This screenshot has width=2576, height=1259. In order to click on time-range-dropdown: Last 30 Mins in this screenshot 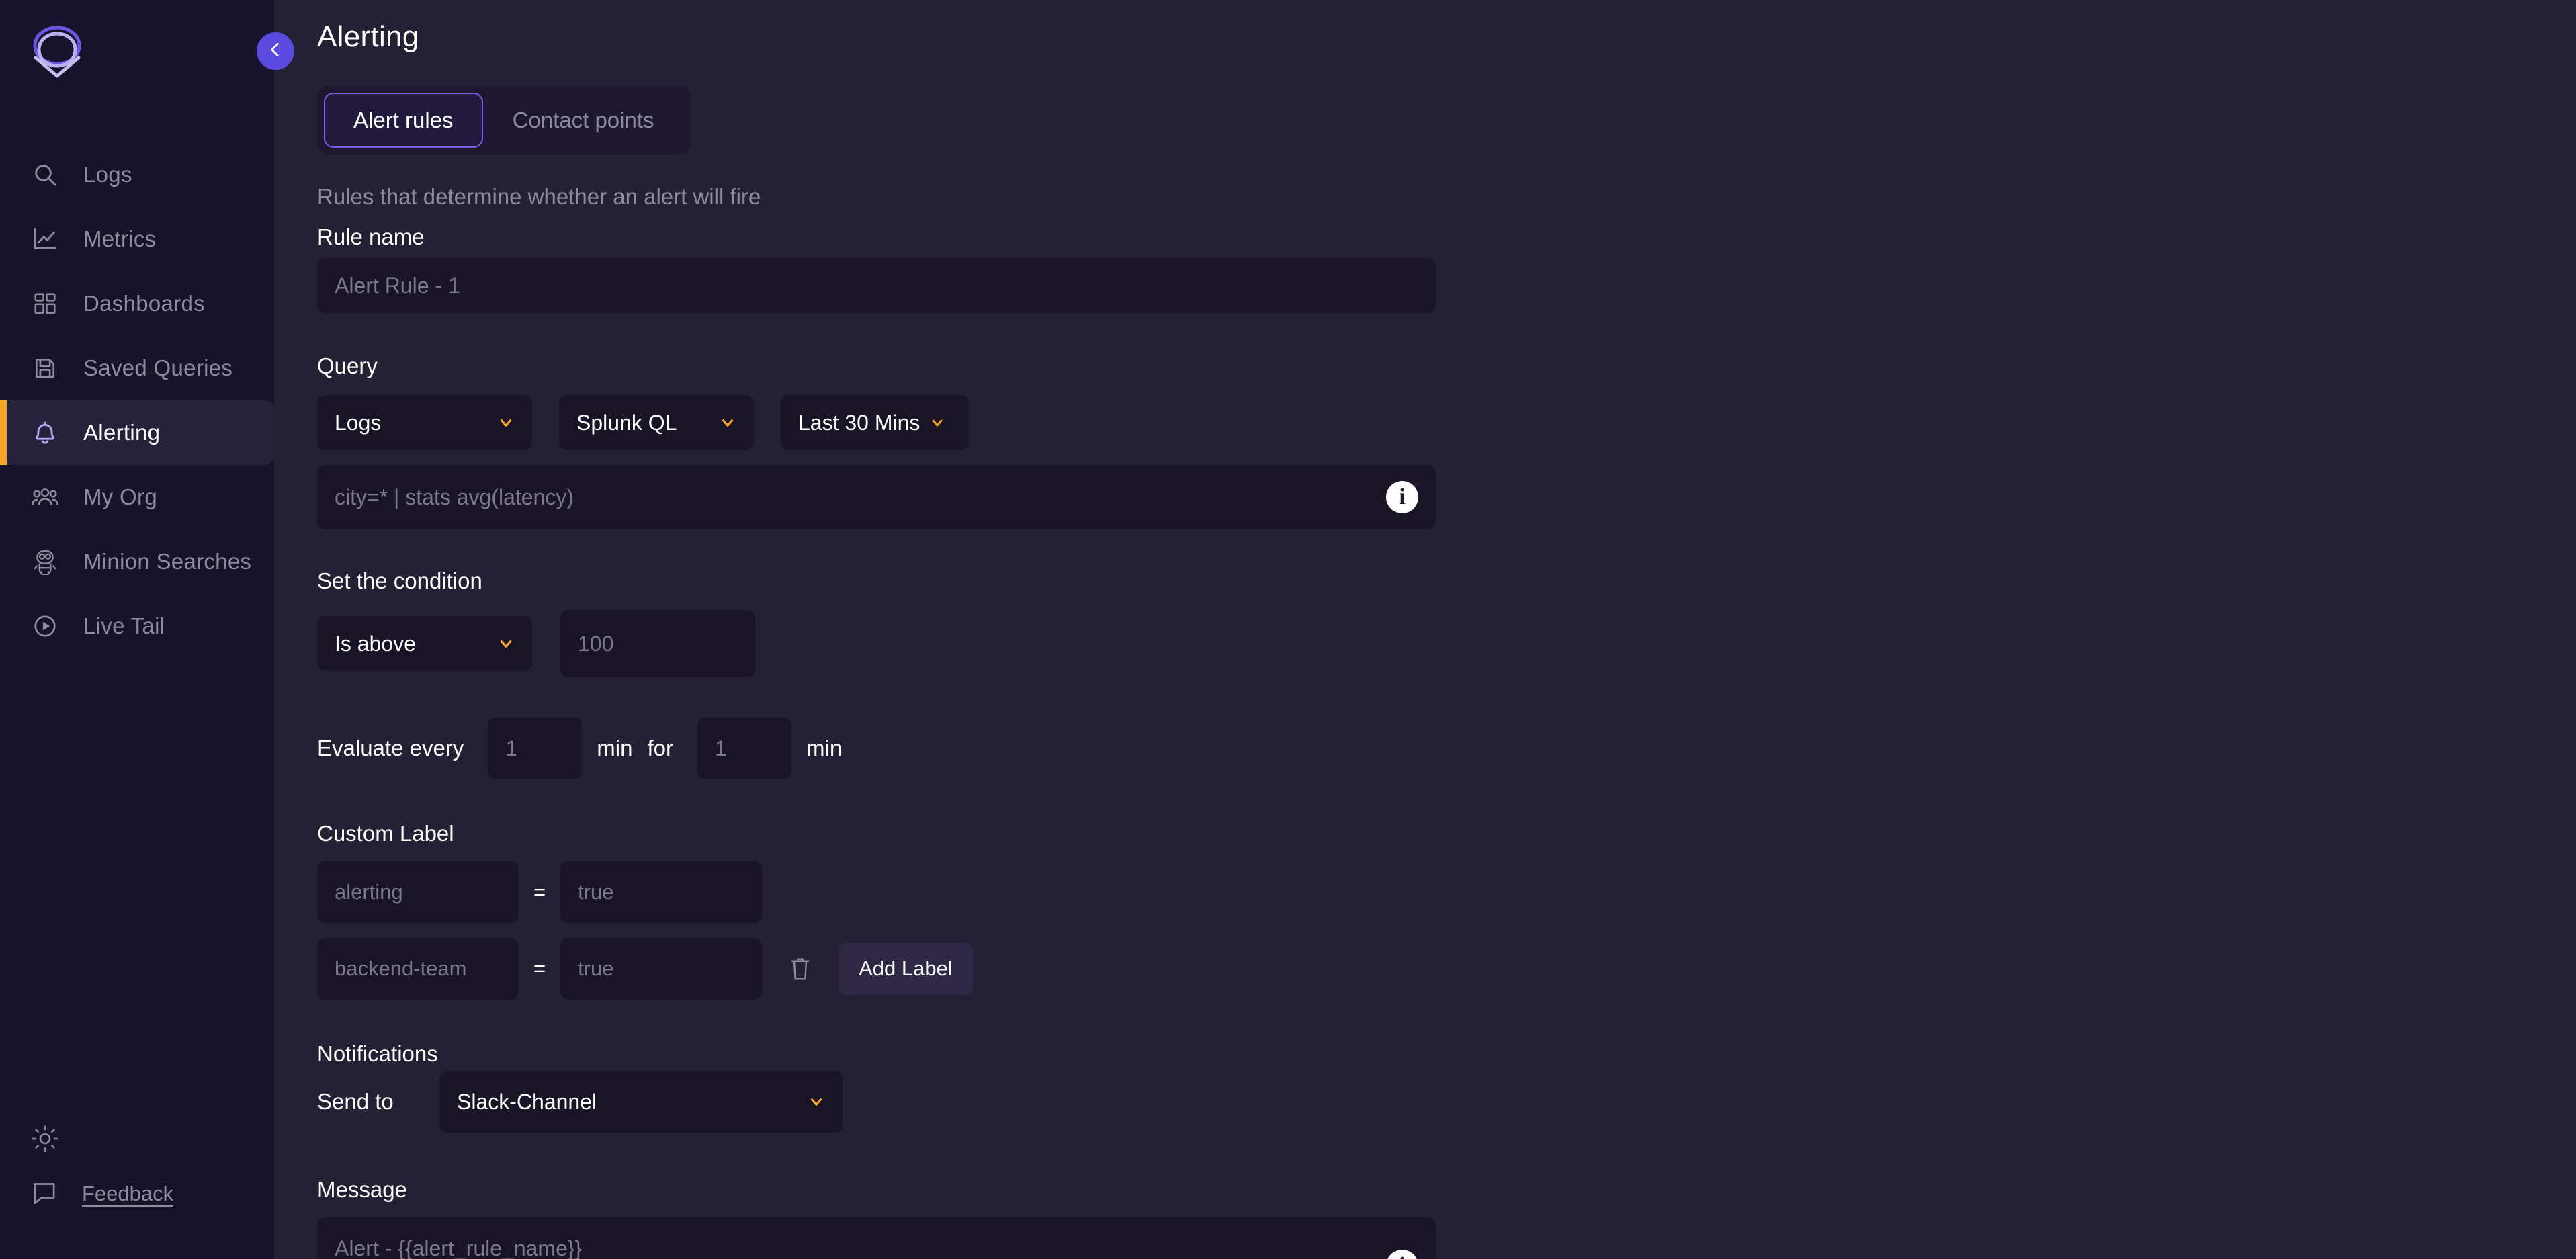, I will do `click(875, 423)`.